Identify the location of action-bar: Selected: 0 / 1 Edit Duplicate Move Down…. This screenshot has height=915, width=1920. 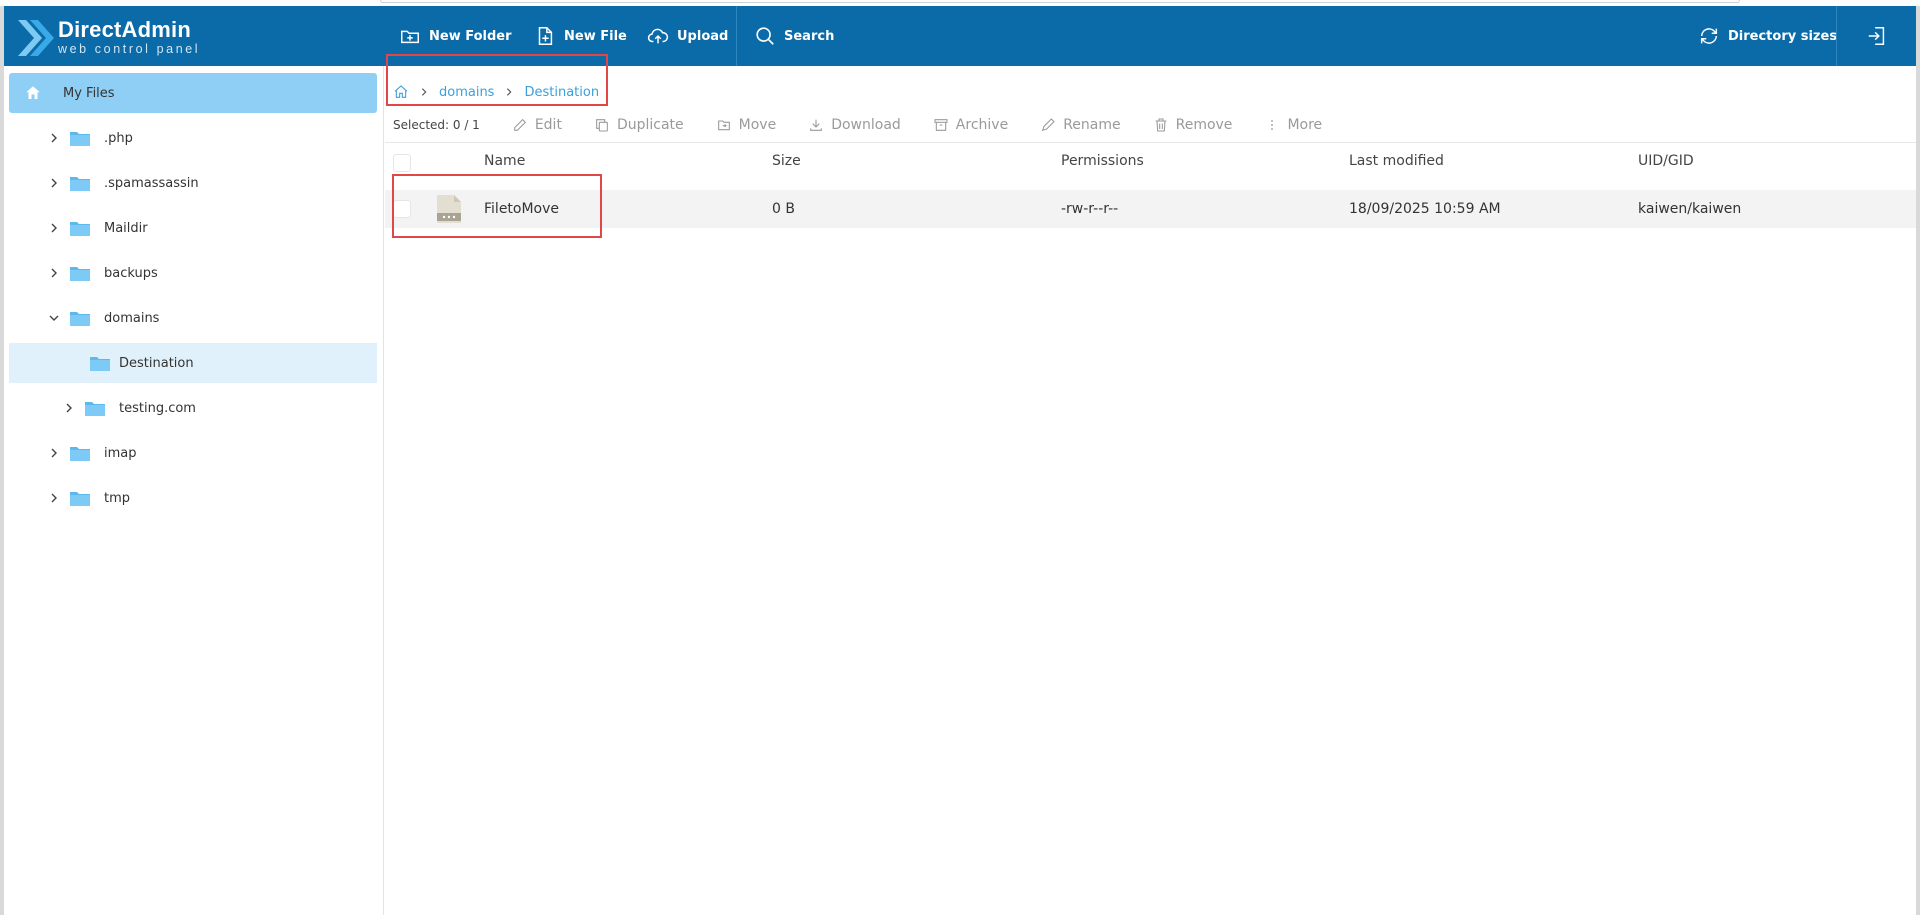
(873, 125).